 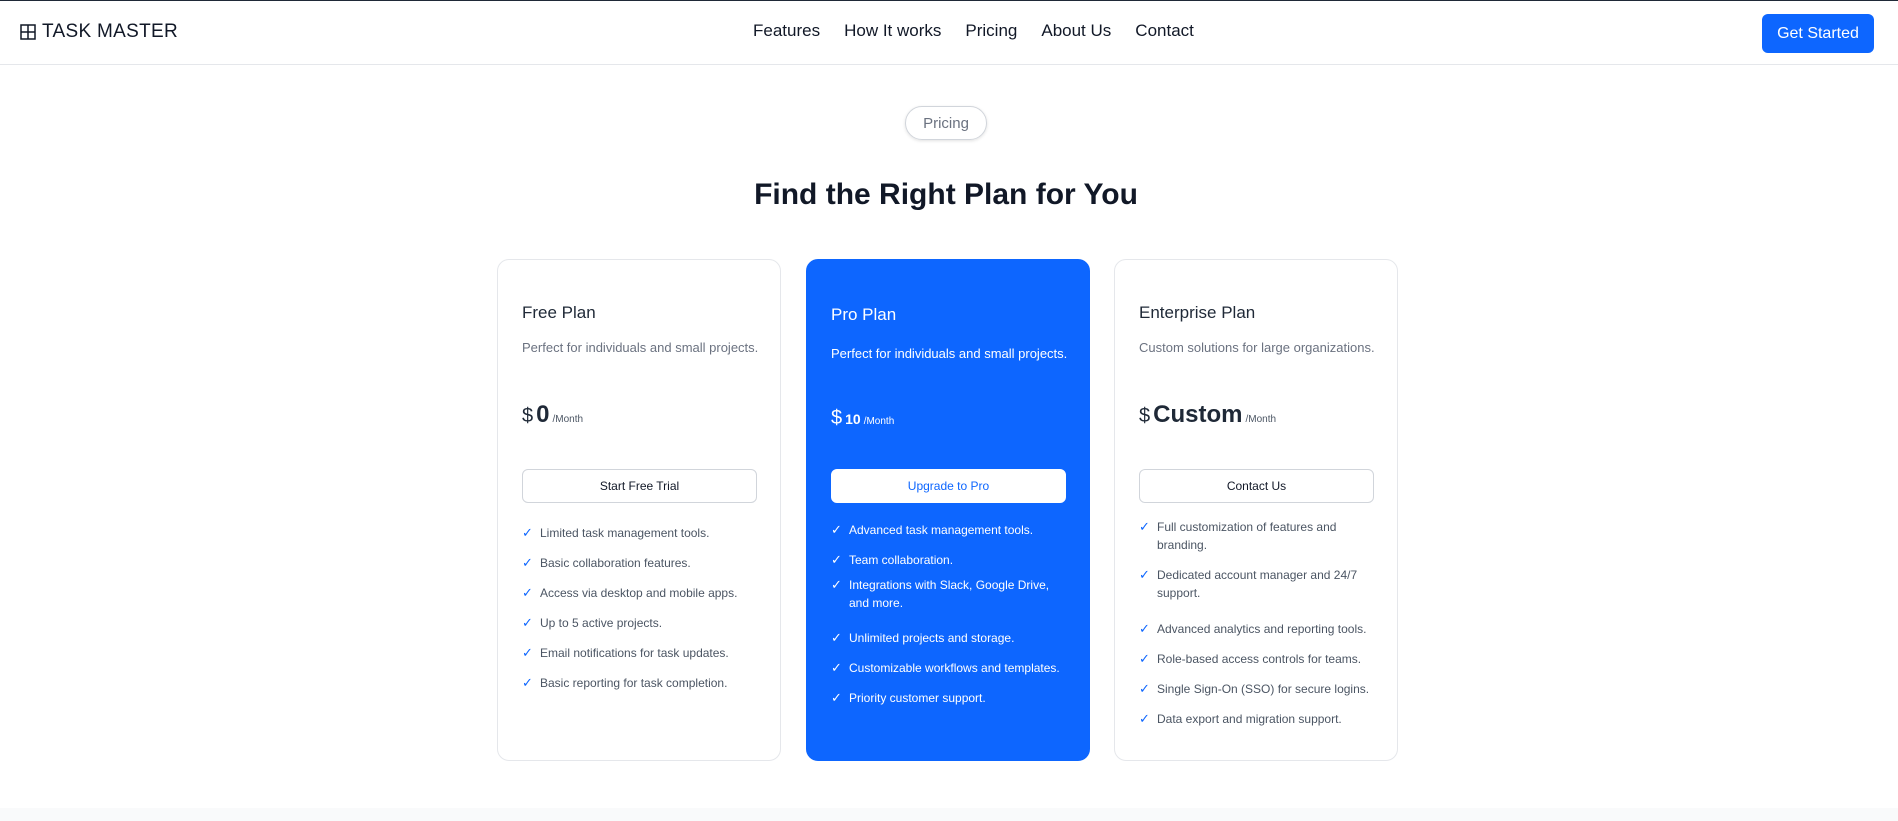 What do you see at coordinates (864, 314) in the screenshot?
I see `plan-name: Pro Plan` at bounding box center [864, 314].